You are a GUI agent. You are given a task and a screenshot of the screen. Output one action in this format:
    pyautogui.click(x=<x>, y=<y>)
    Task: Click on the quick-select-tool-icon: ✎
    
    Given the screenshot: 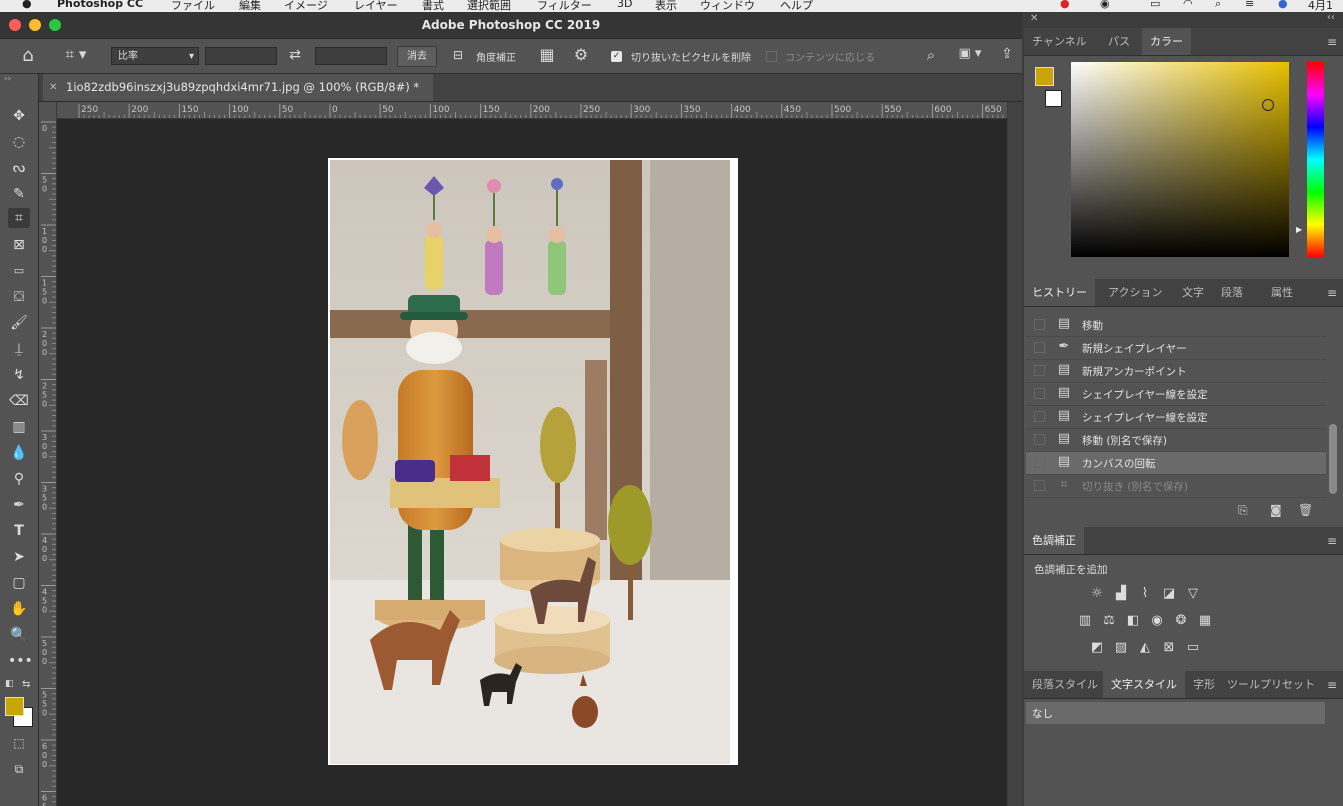 What is the action you would take?
    pyautogui.click(x=19, y=194)
    